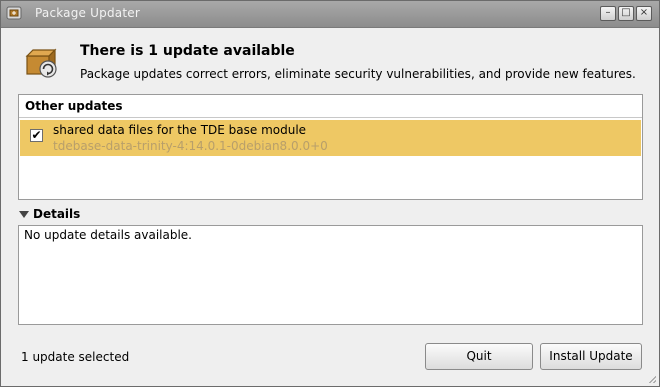 The image size is (660, 387). What do you see at coordinates (36, 135) in the screenshot?
I see `update-checkbox: ✔` at bounding box center [36, 135].